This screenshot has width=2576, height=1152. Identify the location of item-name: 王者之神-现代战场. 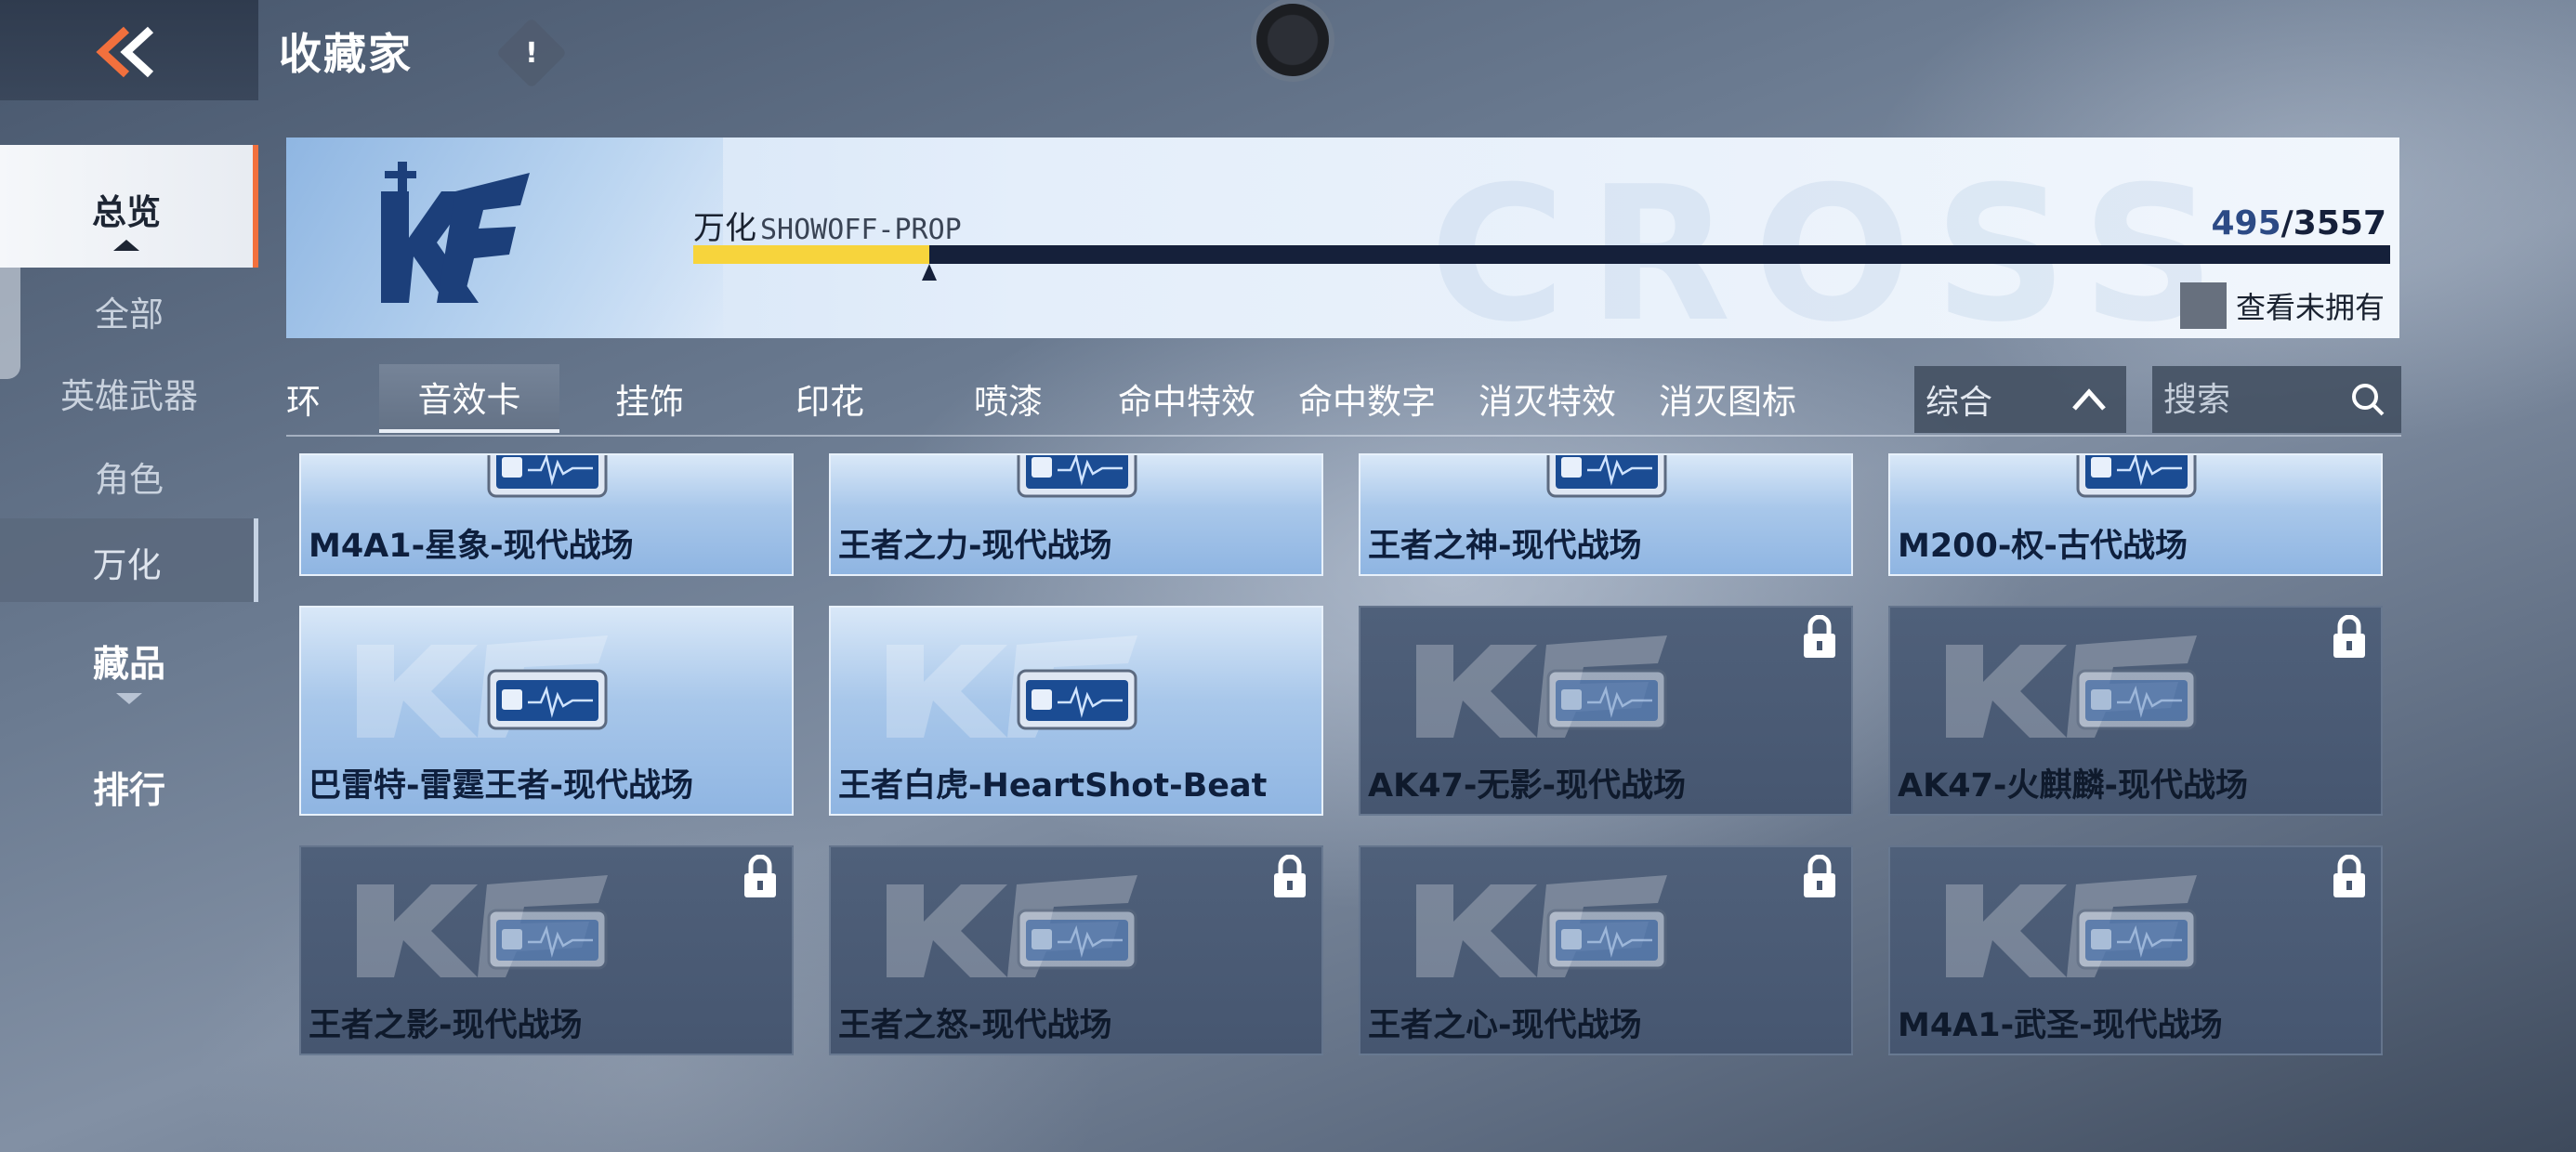
(1505, 546).